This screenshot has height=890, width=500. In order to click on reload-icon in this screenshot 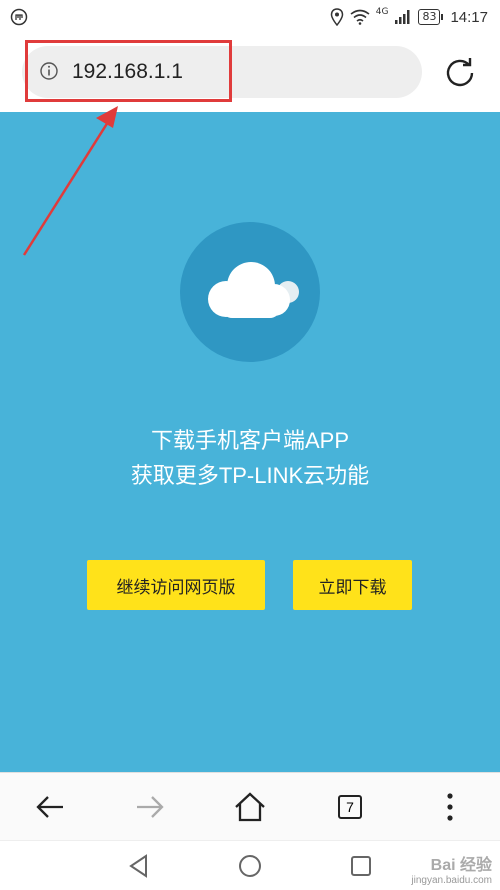, I will do `click(460, 73)`.